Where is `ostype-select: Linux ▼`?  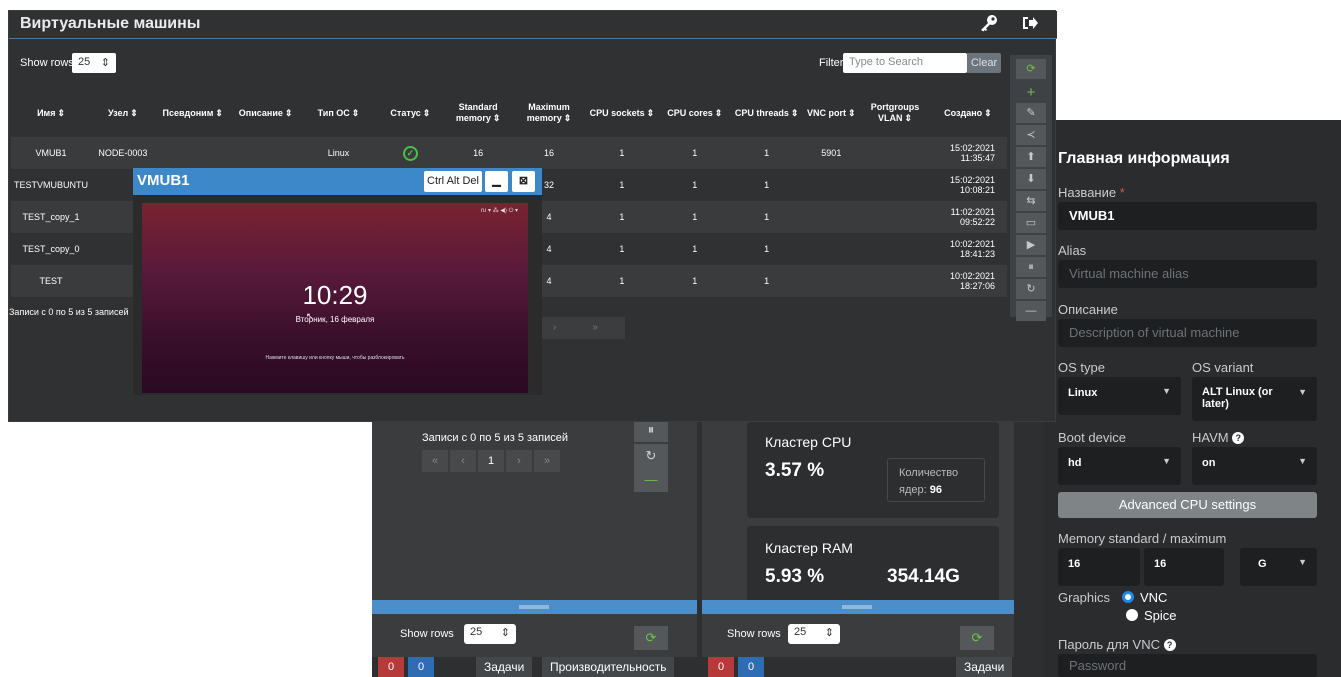
ostype-select: Linux ▼ is located at coordinates (1119, 396).